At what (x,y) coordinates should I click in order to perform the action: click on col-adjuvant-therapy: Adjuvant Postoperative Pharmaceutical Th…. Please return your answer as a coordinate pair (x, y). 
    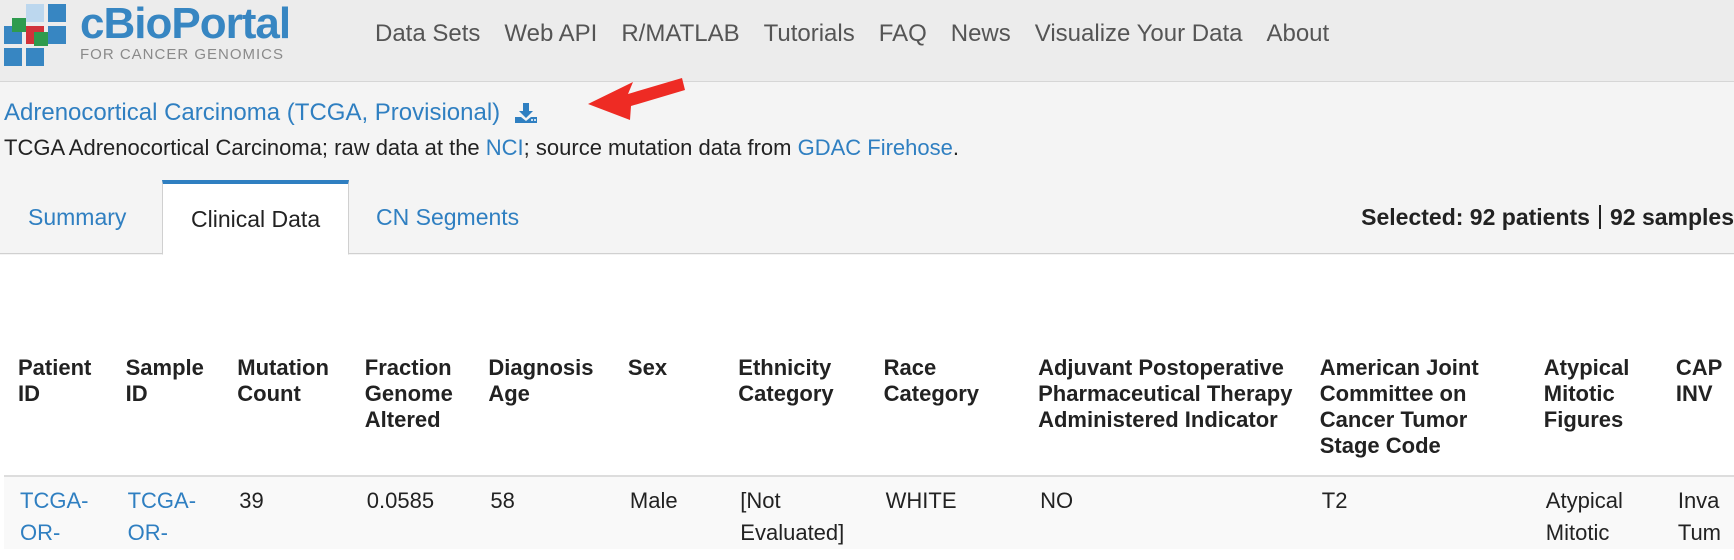
    Looking at the image, I should click on (1165, 416).